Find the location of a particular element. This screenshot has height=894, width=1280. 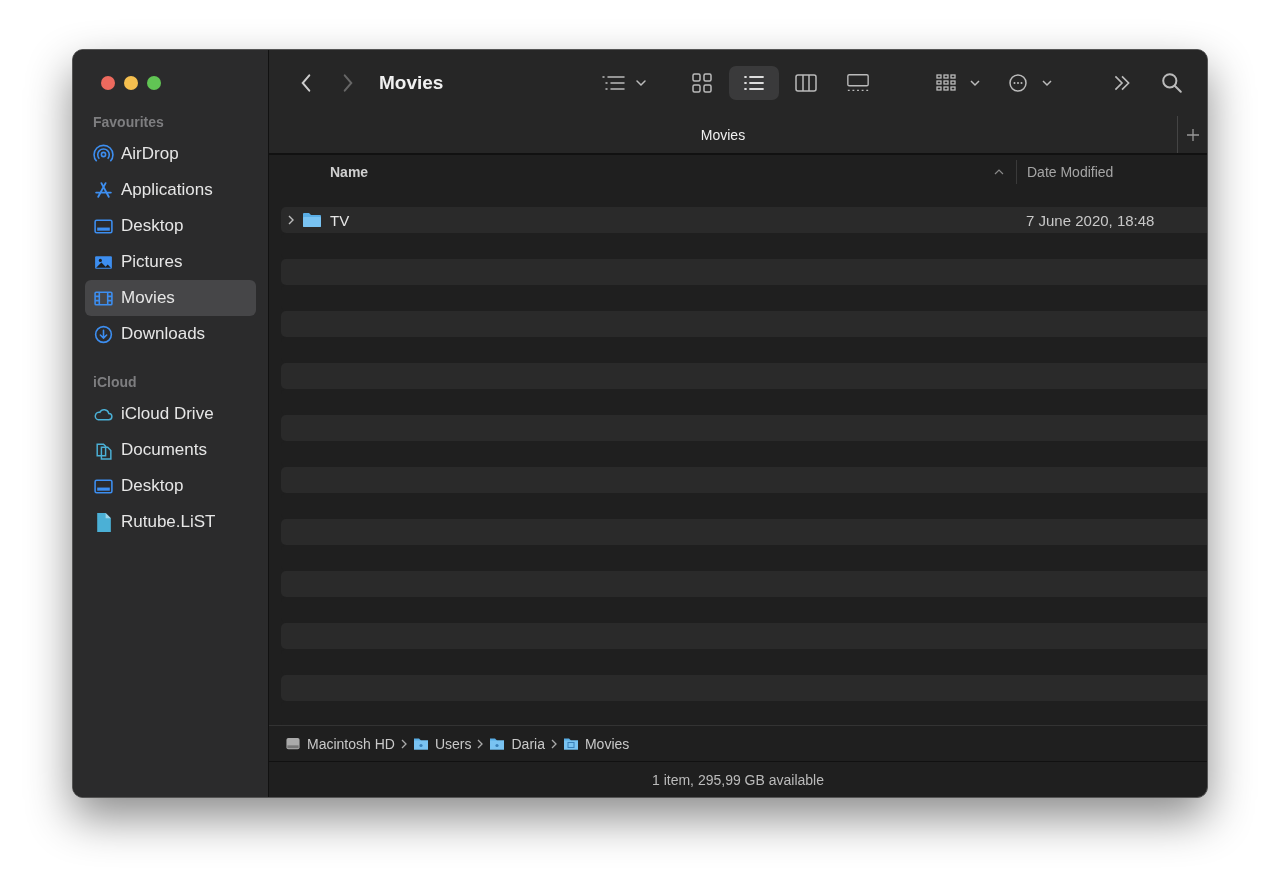

sidebar-section-title: iCloud is located at coordinates (115, 382).